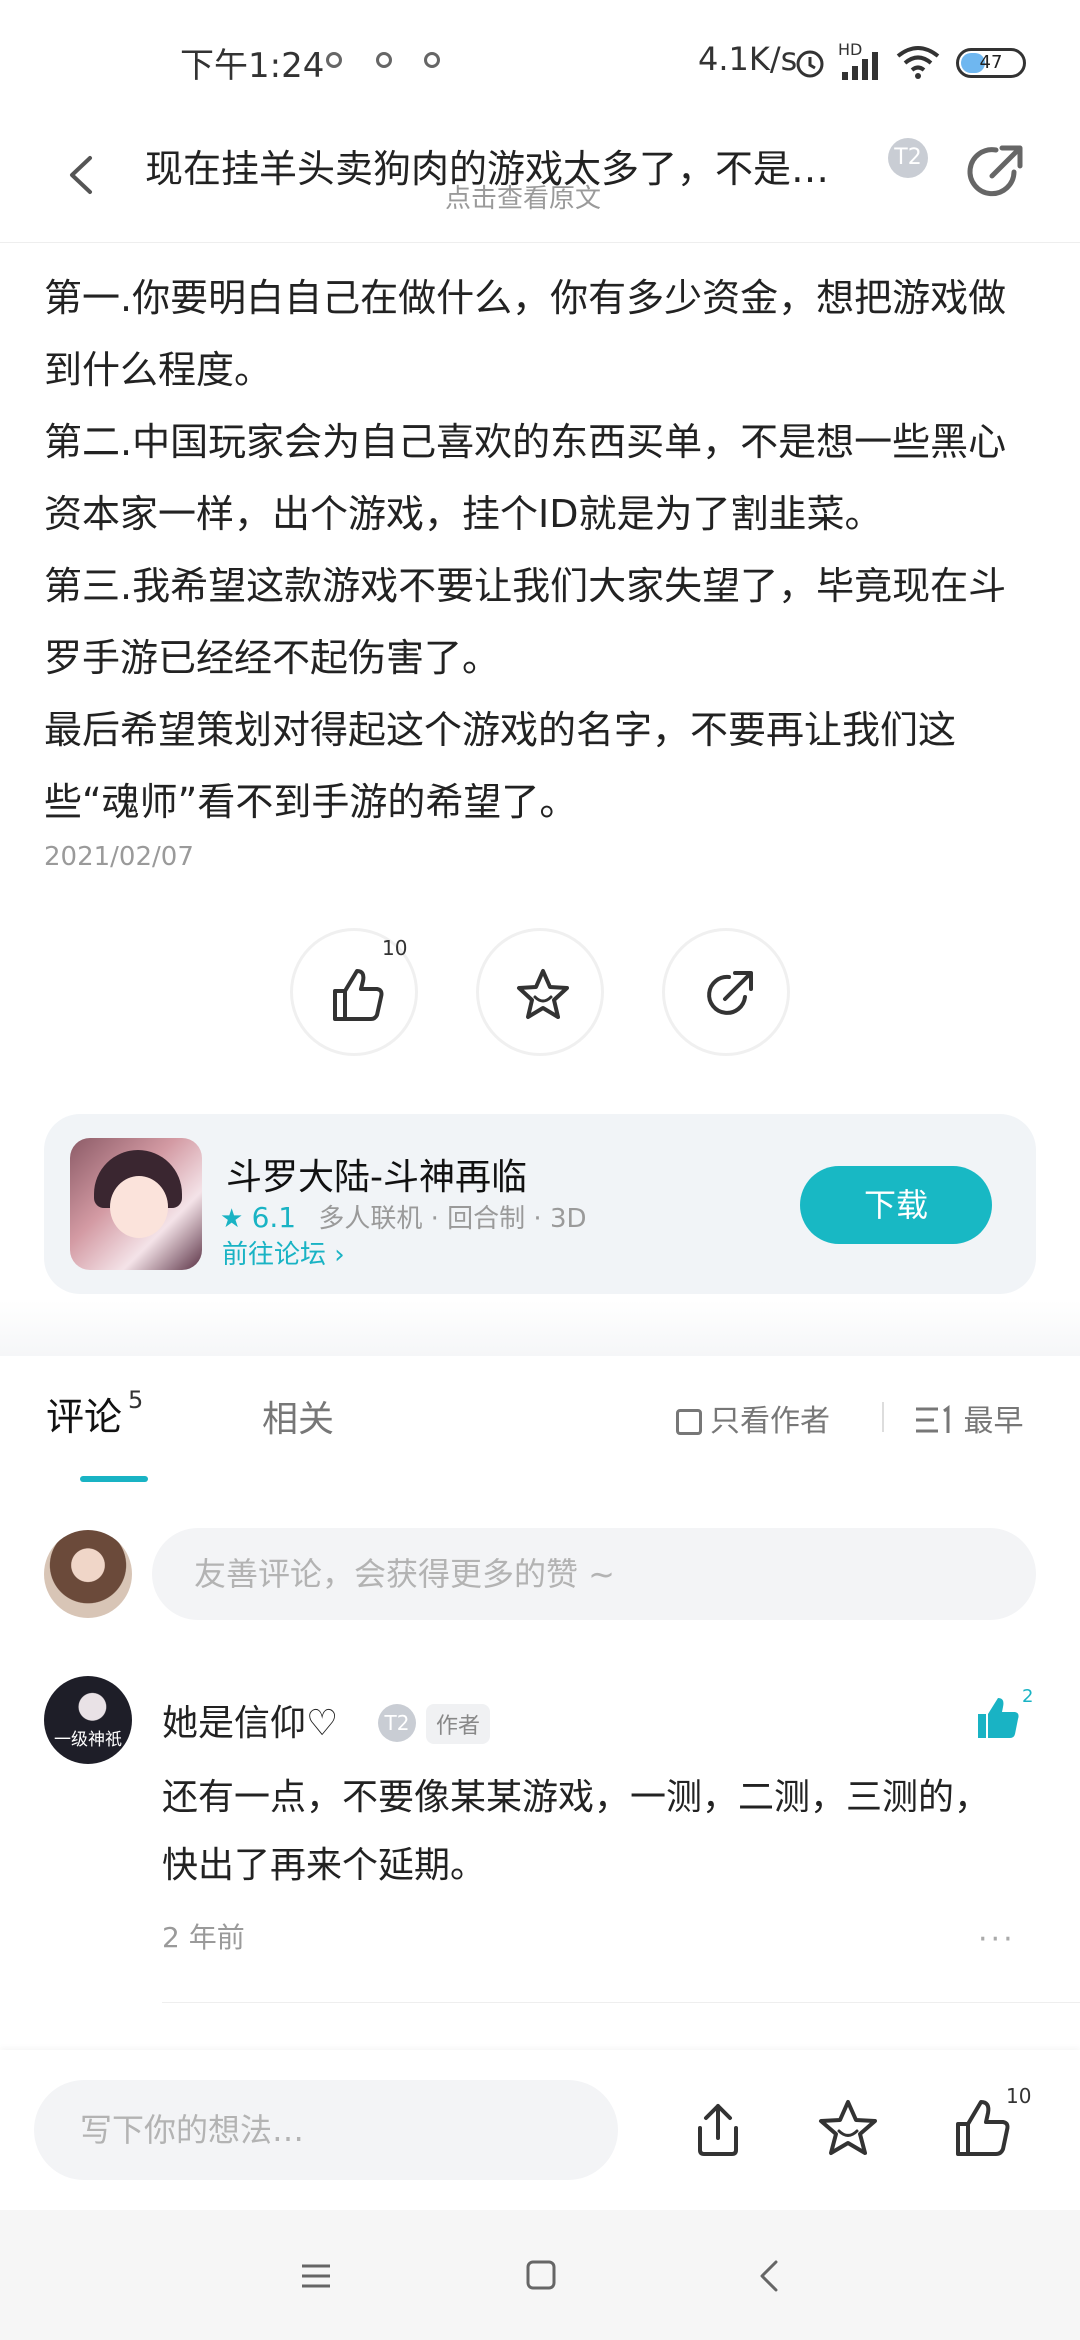  Describe the element at coordinates (88, 1720) in the screenshot. I see `commenter-avatar: 一级神祇` at that location.